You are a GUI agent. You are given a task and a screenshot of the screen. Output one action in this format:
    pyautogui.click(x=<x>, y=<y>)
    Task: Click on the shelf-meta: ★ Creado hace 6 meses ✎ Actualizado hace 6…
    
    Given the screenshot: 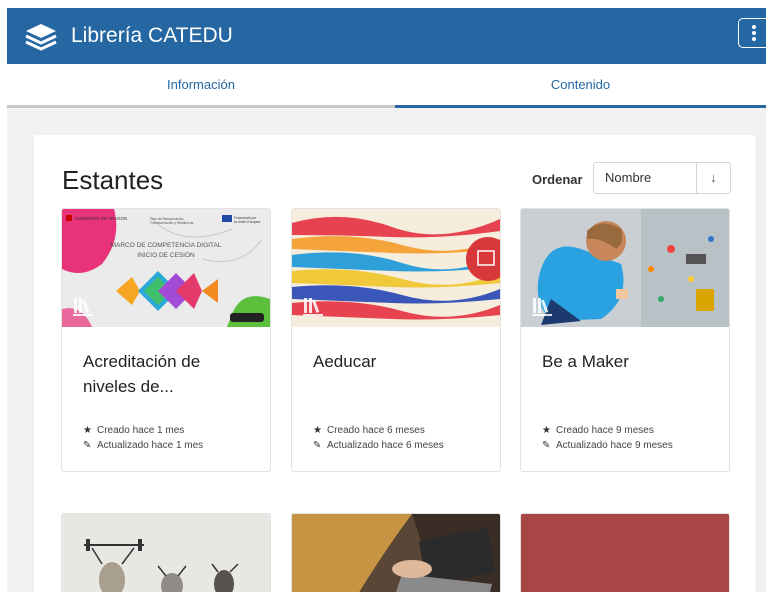 What is the action you would take?
    pyautogui.click(x=378, y=438)
    